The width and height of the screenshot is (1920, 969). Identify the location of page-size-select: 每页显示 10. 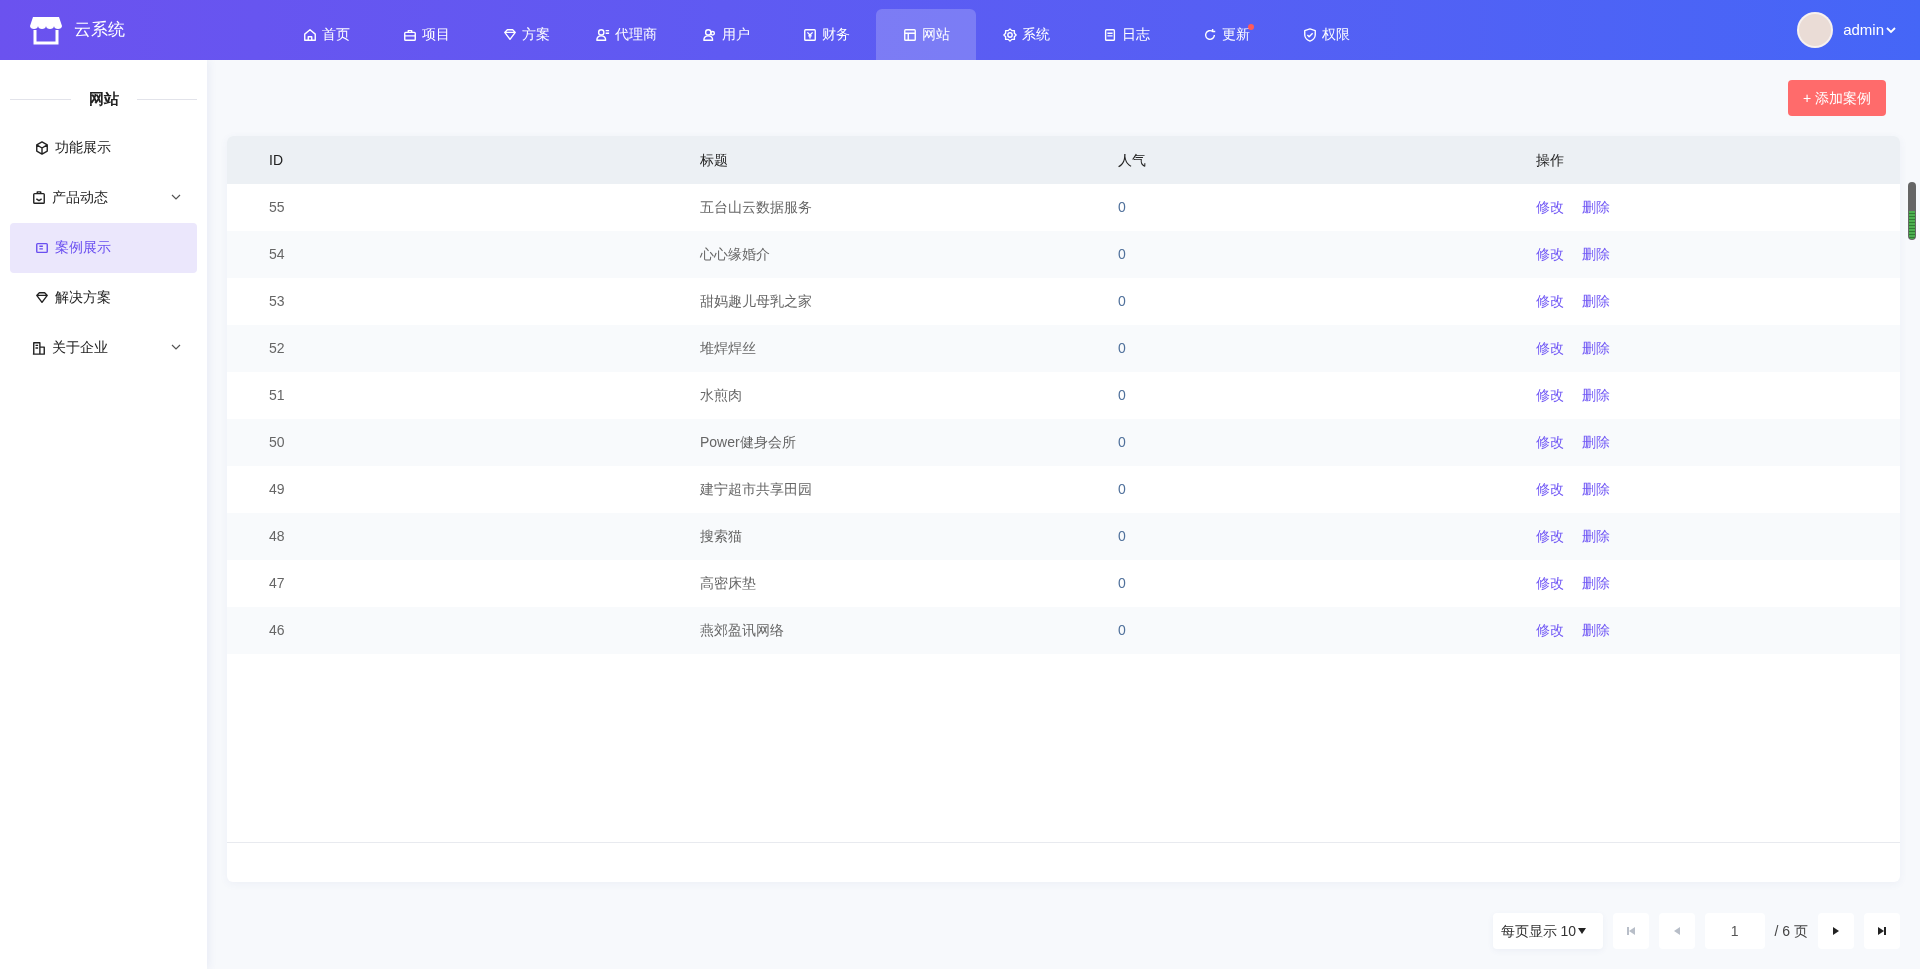
(1547, 931).